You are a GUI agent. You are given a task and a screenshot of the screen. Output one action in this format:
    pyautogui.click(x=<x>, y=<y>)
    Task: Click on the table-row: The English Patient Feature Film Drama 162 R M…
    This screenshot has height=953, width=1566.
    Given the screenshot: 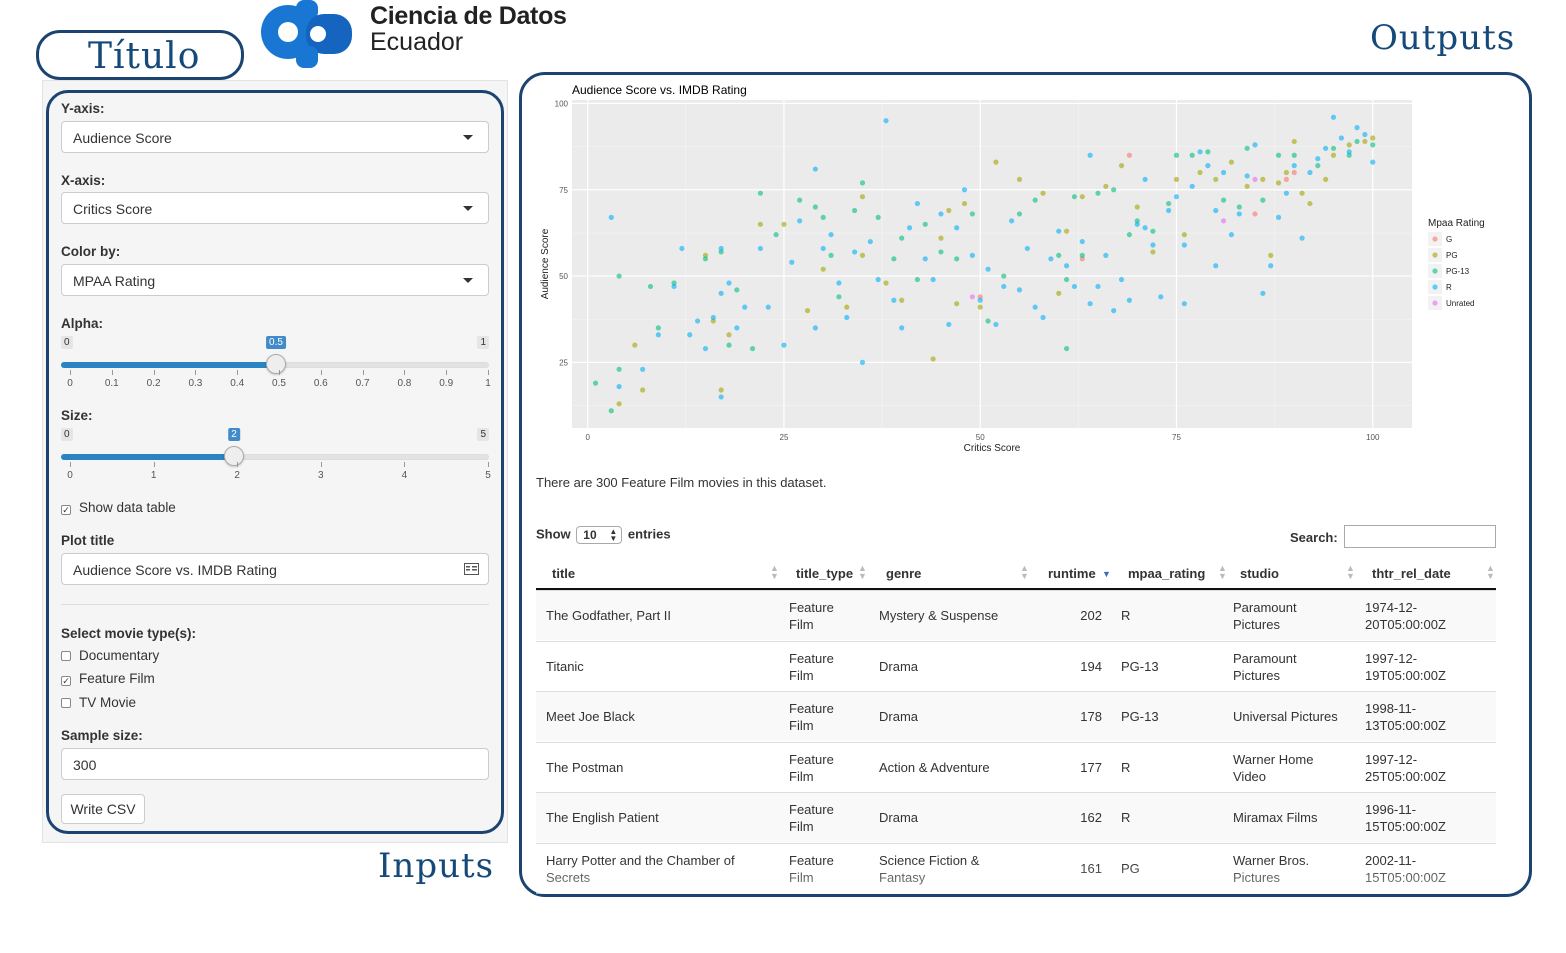 What is the action you would take?
    pyautogui.click(x=1016, y=817)
    